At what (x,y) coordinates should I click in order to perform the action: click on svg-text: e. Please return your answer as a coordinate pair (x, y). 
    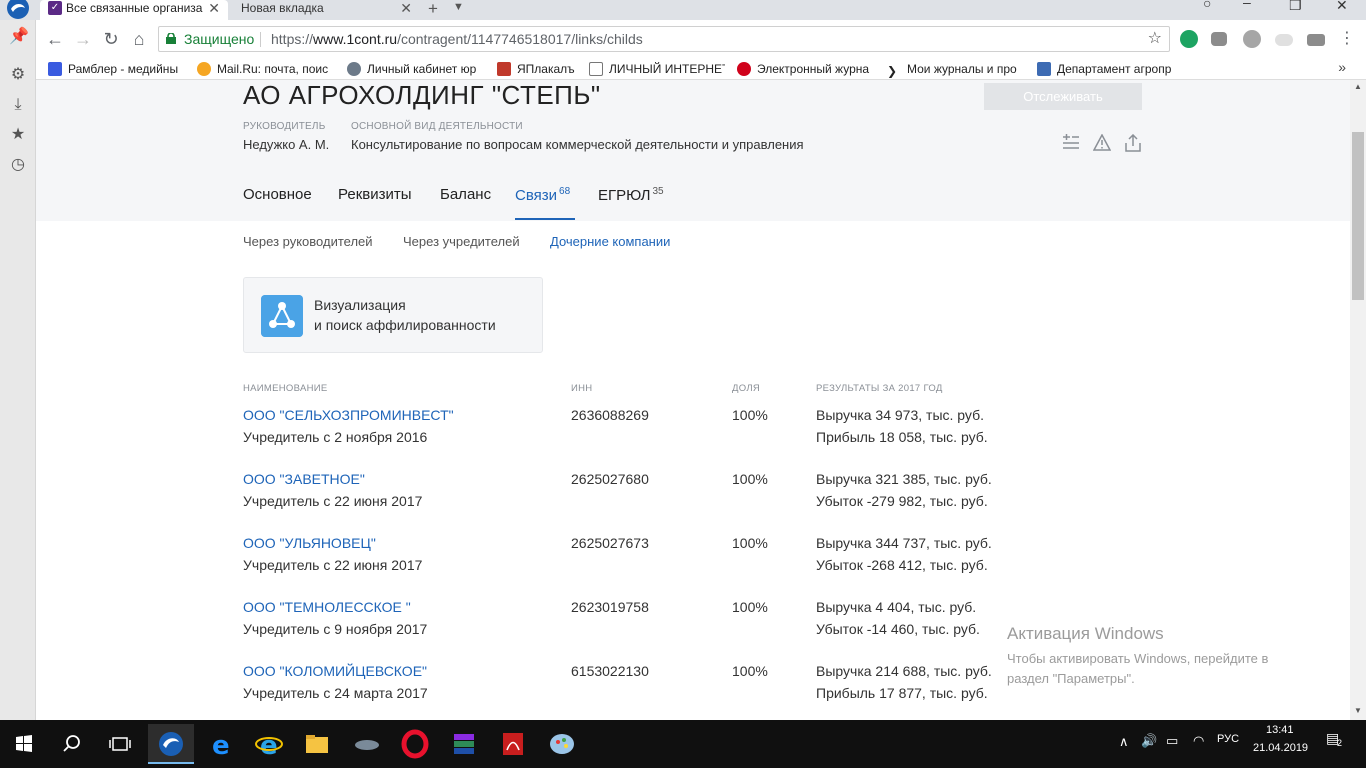
    Looking at the image, I should click on (269, 745).